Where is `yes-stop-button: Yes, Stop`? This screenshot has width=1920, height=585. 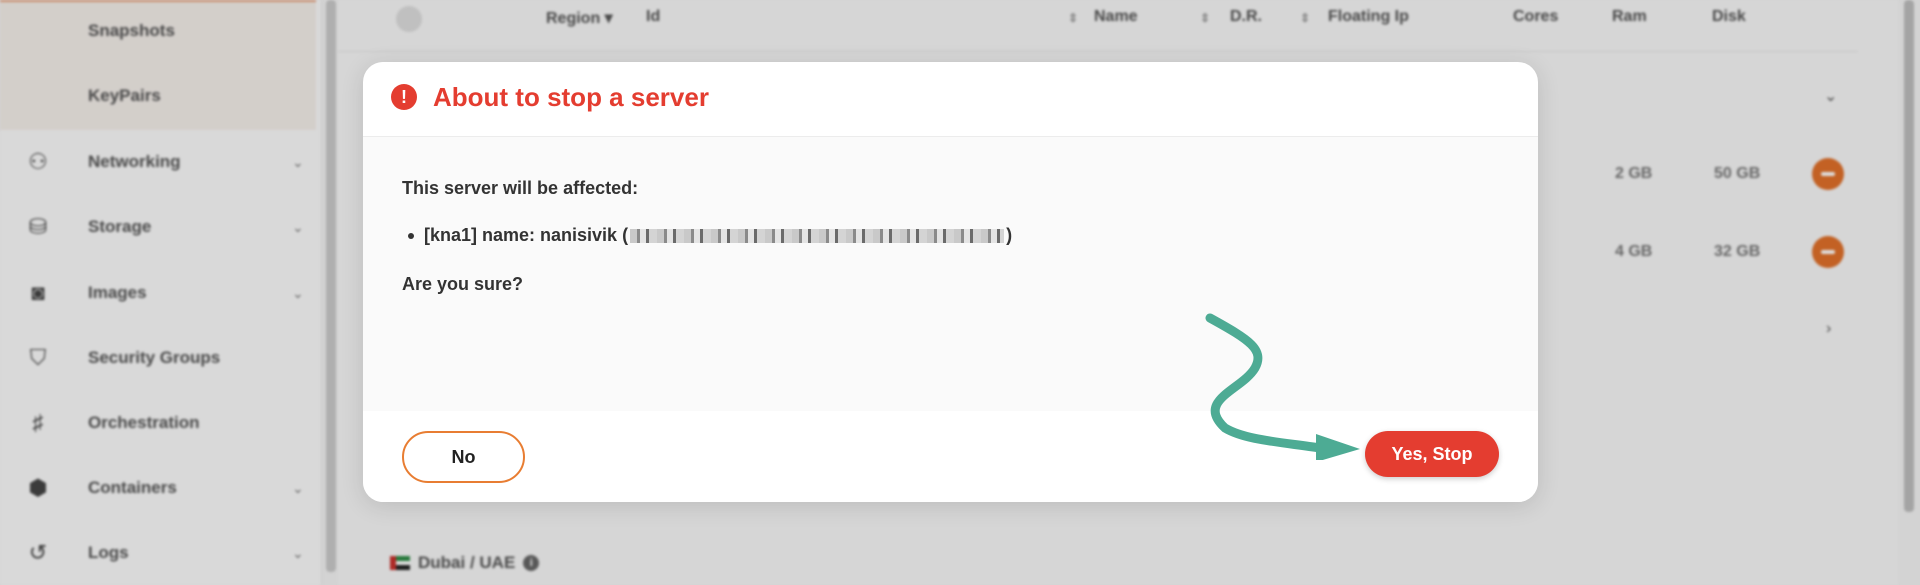 yes-stop-button: Yes, Stop is located at coordinates (1432, 454).